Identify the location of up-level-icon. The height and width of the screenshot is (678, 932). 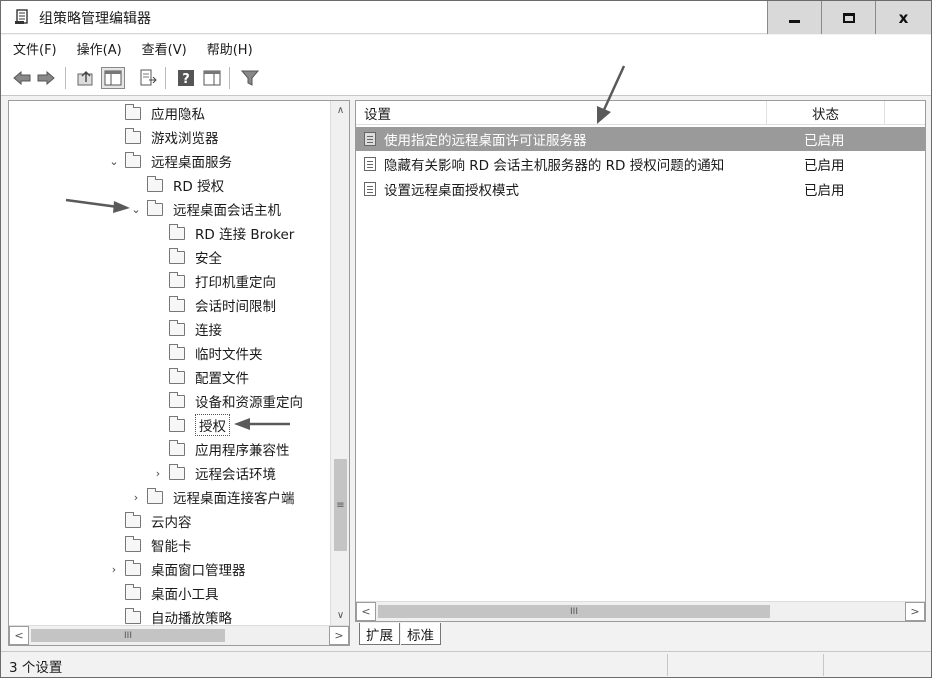
(86, 78).